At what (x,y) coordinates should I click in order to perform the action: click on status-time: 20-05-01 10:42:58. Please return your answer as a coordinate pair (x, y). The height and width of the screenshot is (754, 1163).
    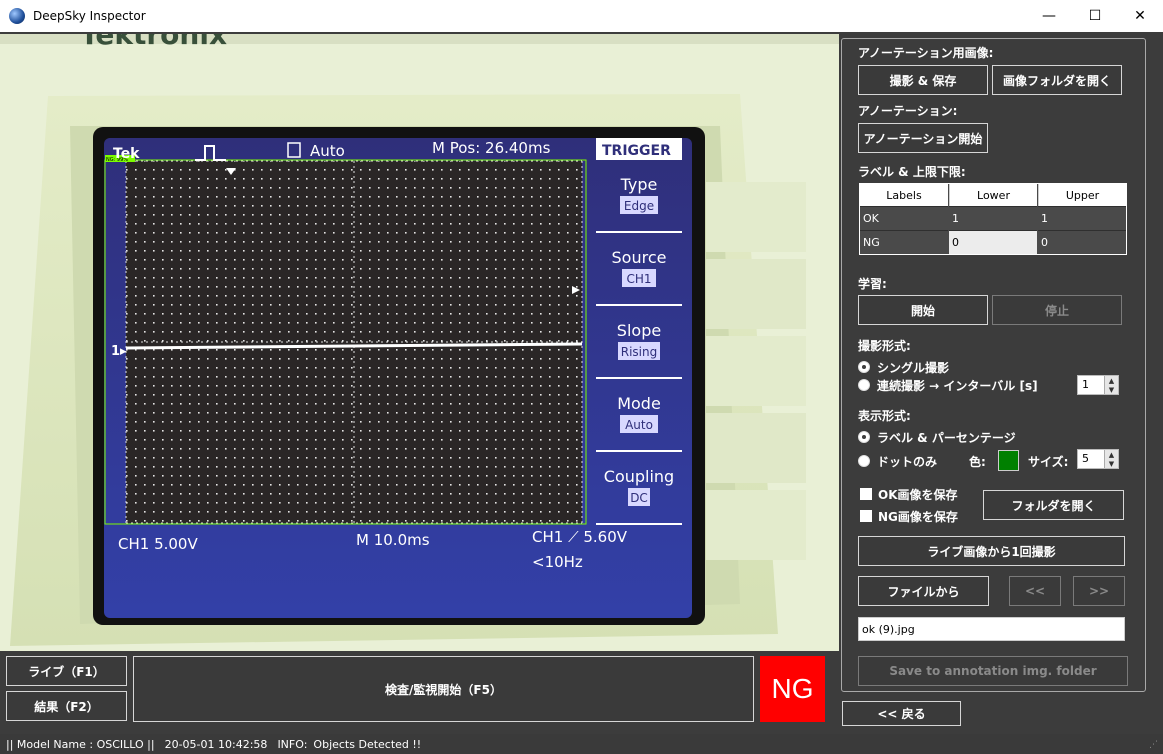
    Looking at the image, I should click on (216, 744).